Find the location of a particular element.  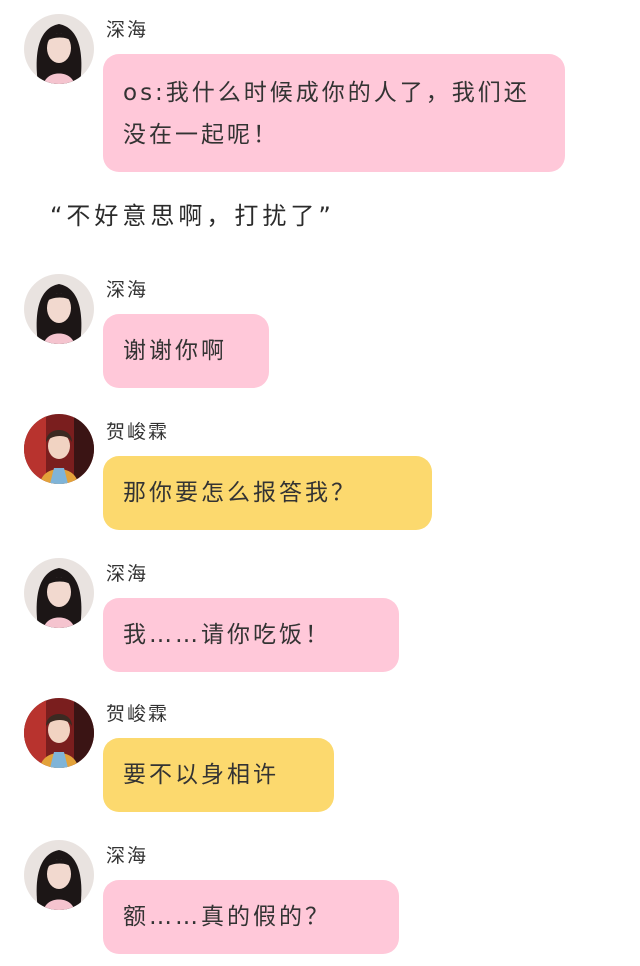

message-bubble: 谢谢你啊 is located at coordinates (186, 351).